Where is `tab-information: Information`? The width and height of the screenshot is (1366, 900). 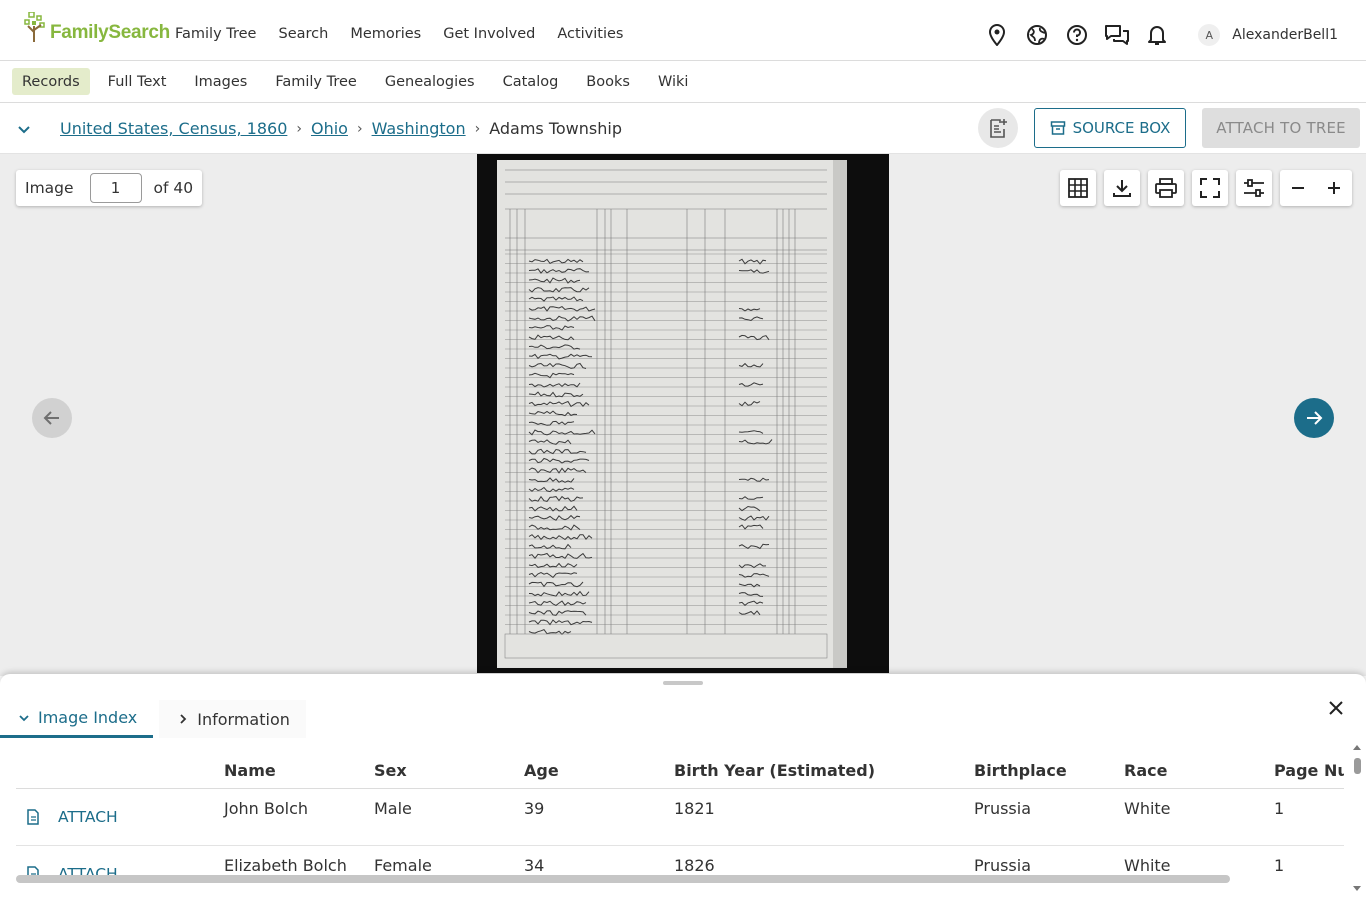
tab-information: Information is located at coordinates (232, 719).